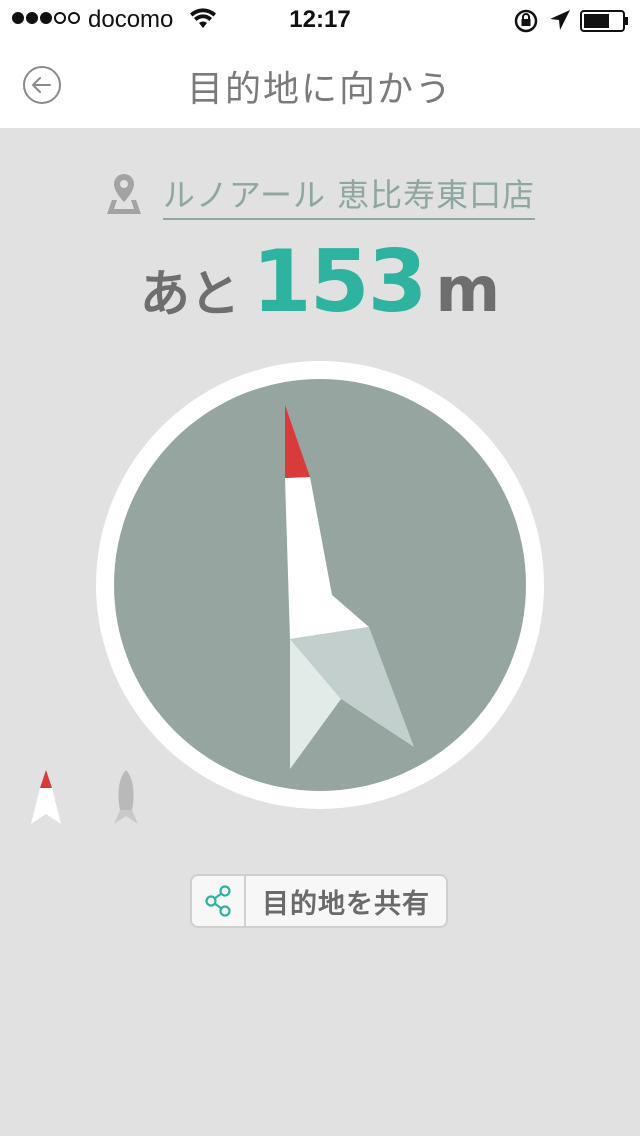  What do you see at coordinates (604, 21) in the screenshot?
I see `battery-icon` at bounding box center [604, 21].